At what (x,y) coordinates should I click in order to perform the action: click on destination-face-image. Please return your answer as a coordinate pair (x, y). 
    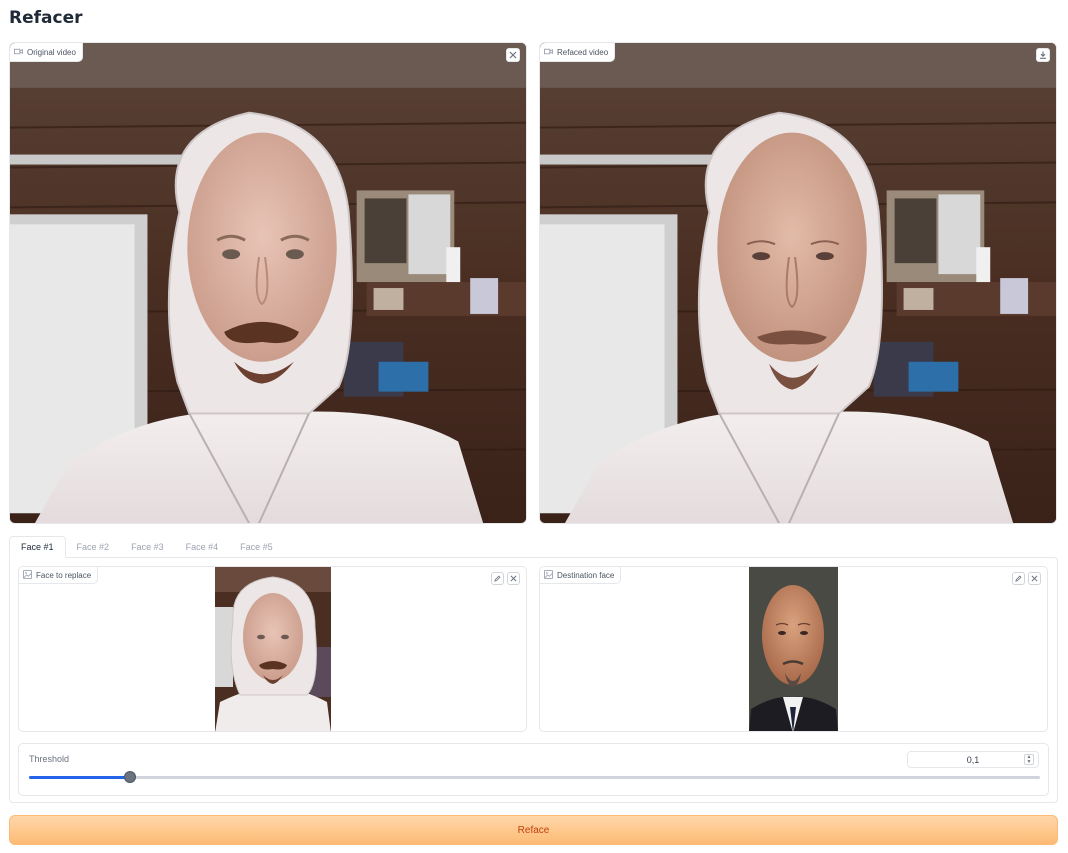
    Looking at the image, I should click on (793, 649).